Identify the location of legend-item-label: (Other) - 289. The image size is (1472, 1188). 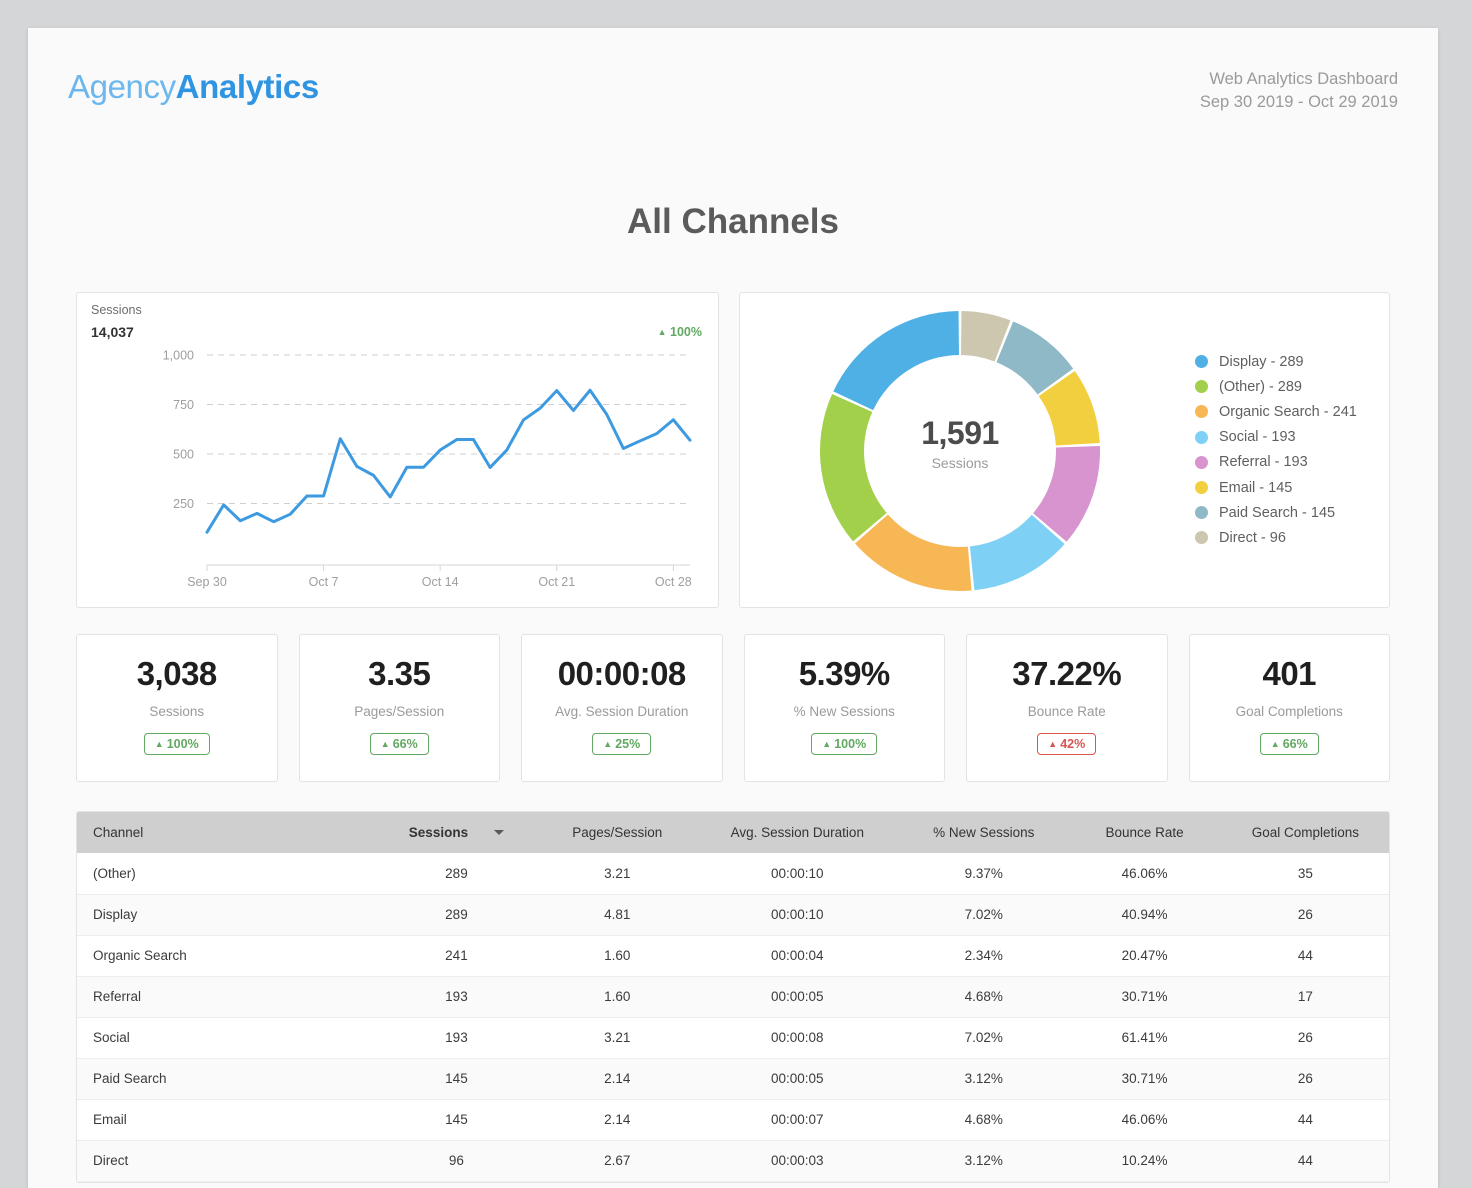
(1260, 386).